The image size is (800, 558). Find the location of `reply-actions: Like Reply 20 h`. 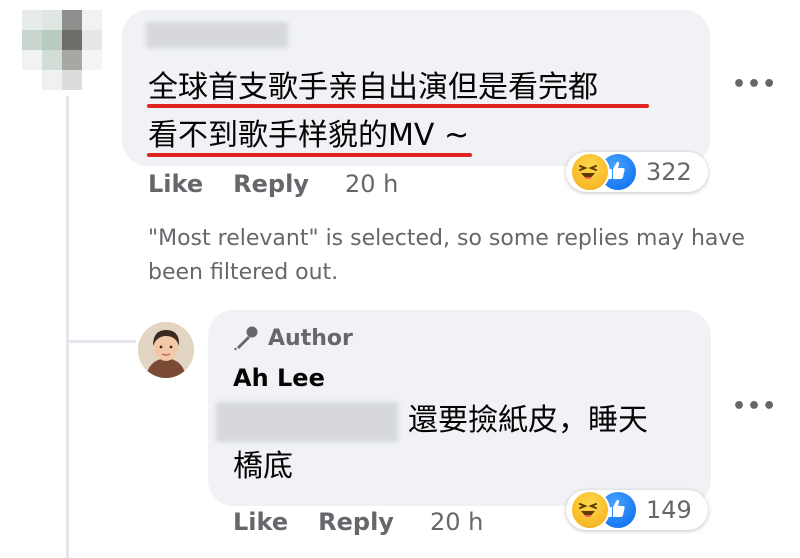

reply-actions: Like Reply 20 h is located at coordinates (358, 522).